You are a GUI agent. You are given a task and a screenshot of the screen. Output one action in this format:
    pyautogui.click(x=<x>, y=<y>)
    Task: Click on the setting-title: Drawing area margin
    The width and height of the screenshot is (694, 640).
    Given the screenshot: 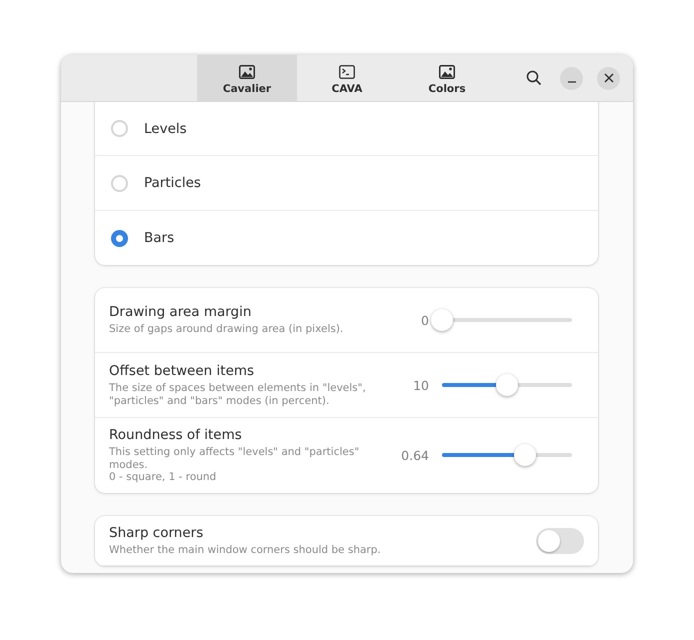 What is the action you would take?
    pyautogui.click(x=180, y=312)
    